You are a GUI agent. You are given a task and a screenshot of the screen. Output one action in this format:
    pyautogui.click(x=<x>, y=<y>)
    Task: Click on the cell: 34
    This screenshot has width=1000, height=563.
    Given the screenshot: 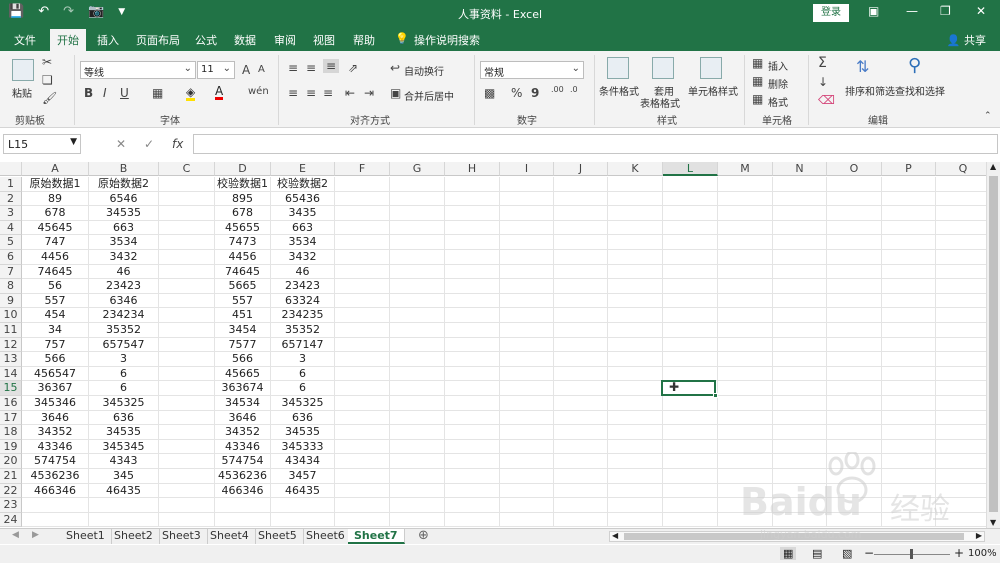 What is the action you would take?
    pyautogui.click(x=55, y=330)
    